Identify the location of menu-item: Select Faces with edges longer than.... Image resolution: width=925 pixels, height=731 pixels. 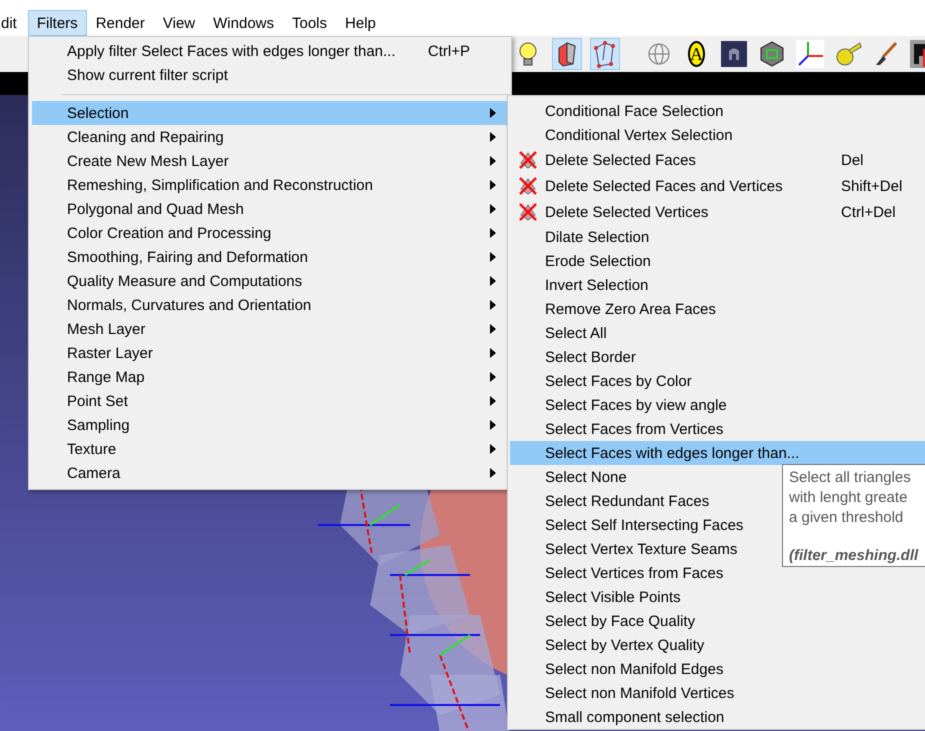
(717, 453).